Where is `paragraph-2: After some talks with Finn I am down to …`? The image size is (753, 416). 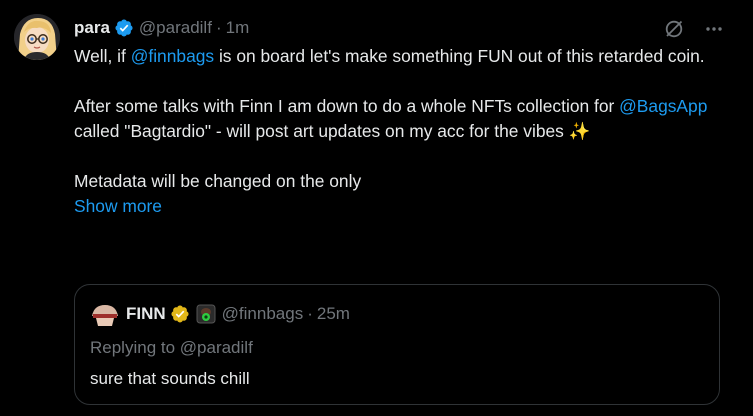 paragraph-2: After some talks with Finn I am down to … is located at coordinates (399, 119).